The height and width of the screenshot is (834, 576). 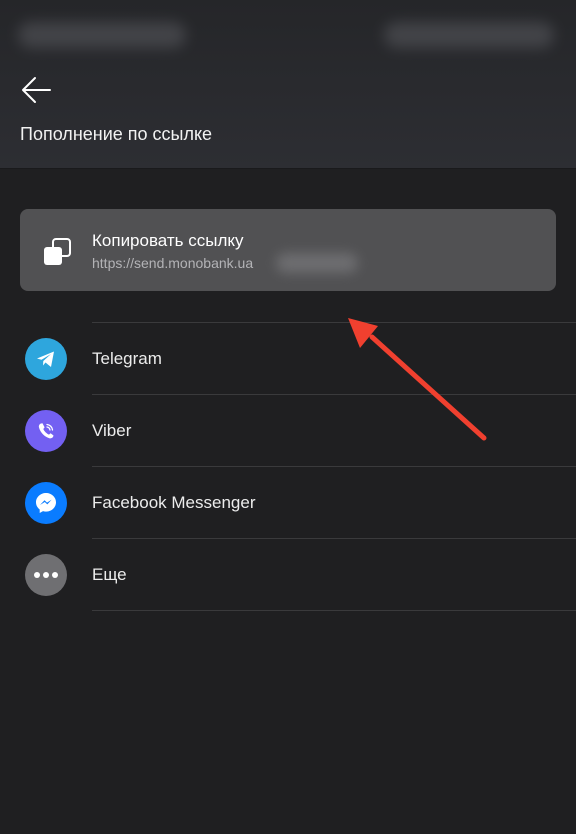 What do you see at coordinates (173, 263) in the screenshot?
I see `copy-link-url: https://send.monobank.ua` at bounding box center [173, 263].